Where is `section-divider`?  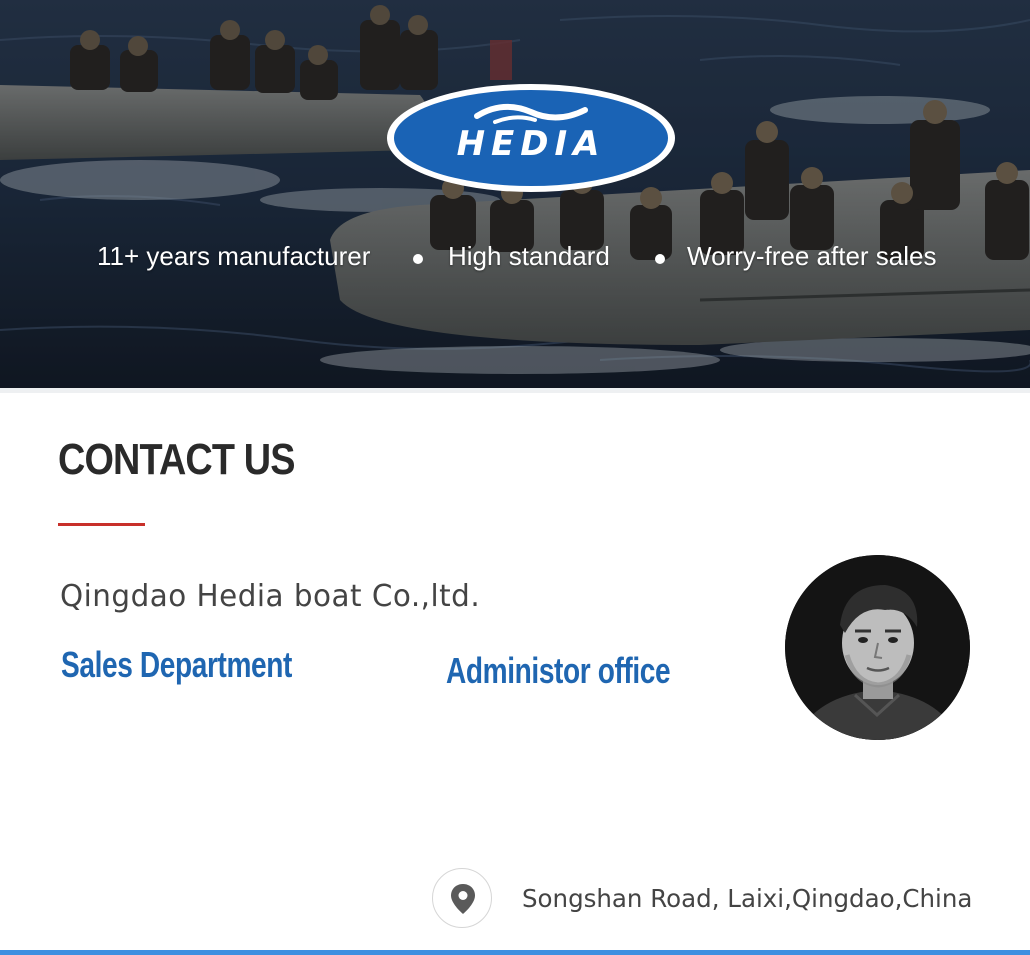 section-divider is located at coordinates (515, 390).